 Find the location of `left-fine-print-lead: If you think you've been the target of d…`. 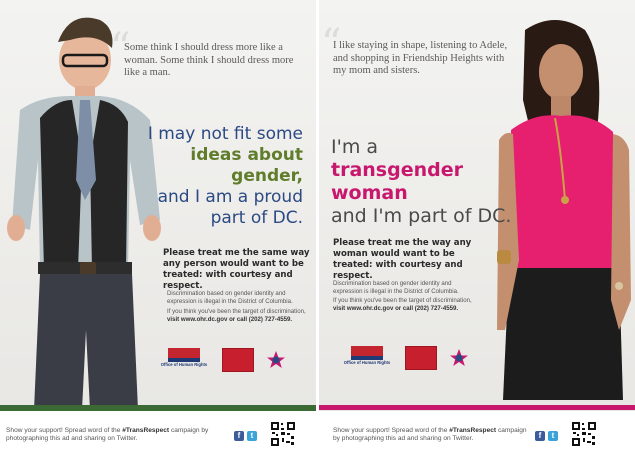

left-fine-print-lead: If you think you've been the target of d… is located at coordinates (236, 311).